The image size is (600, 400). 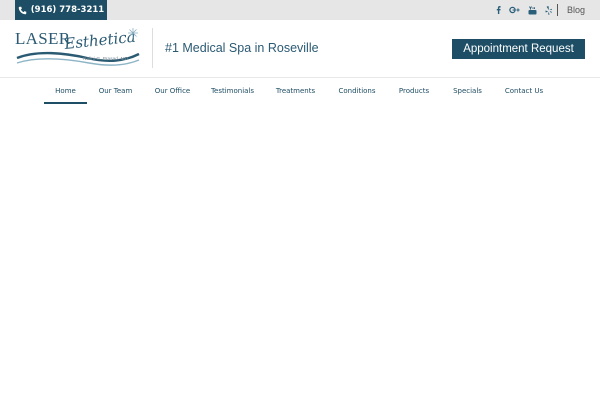 I want to click on phone-button: (916) 778-3211, so click(x=61, y=10).